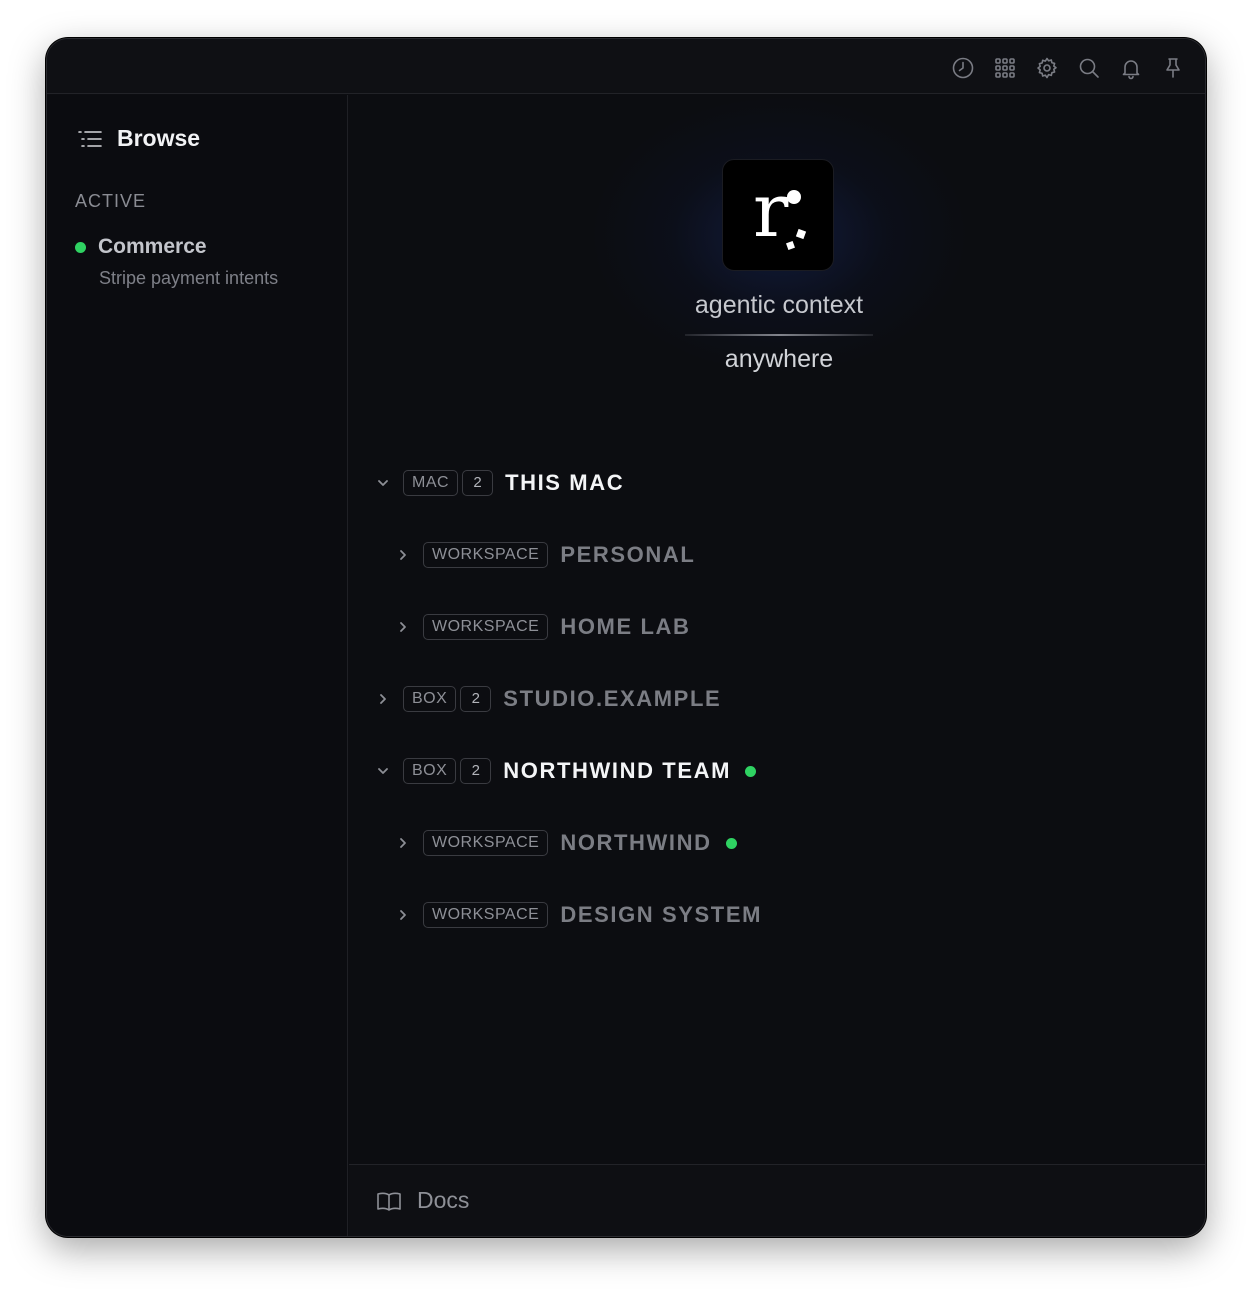 The height and width of the screenshot is (1292, 1252). I want to click on bell-icon, so click(1131, 68).